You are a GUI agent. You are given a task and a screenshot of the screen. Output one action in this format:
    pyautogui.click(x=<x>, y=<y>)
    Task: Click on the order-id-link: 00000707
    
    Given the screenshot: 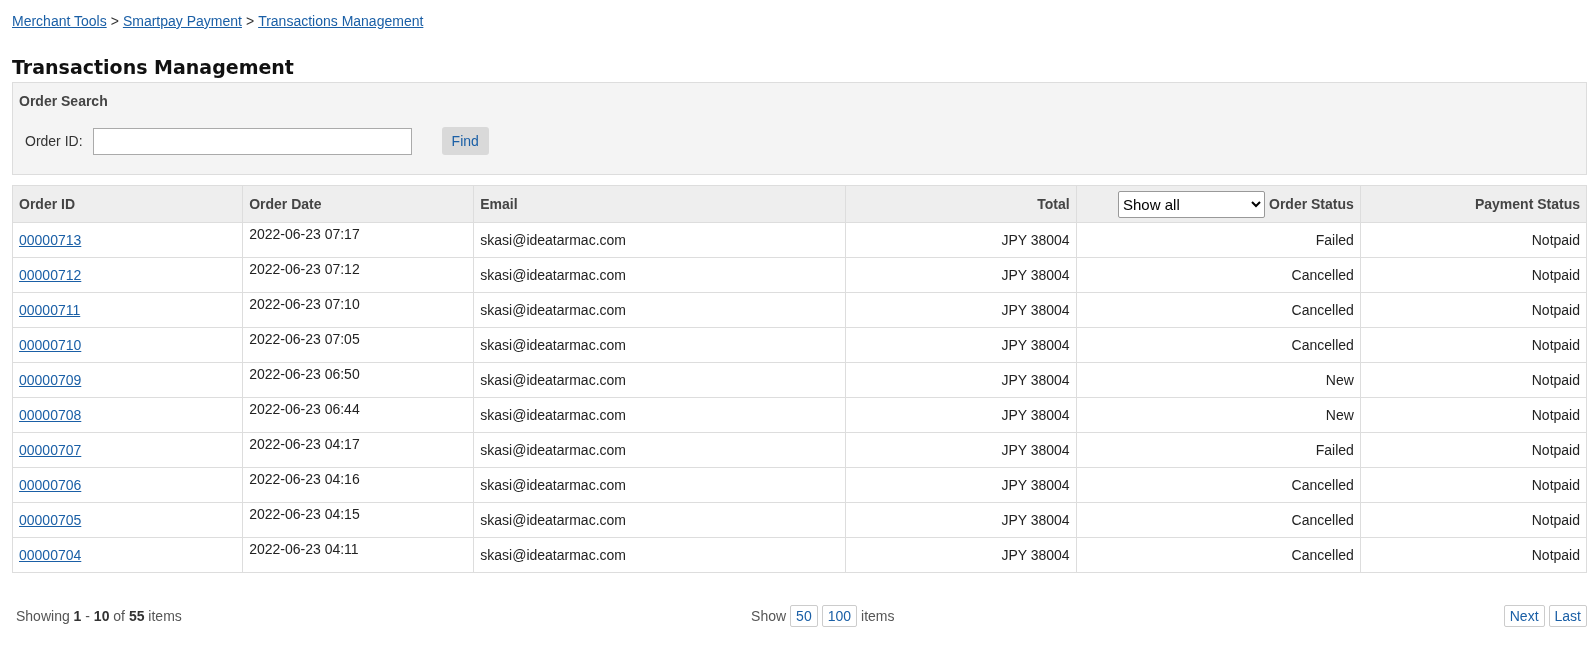 What is the action you would take?
    pyautogui.click(x=50, y=450)
    